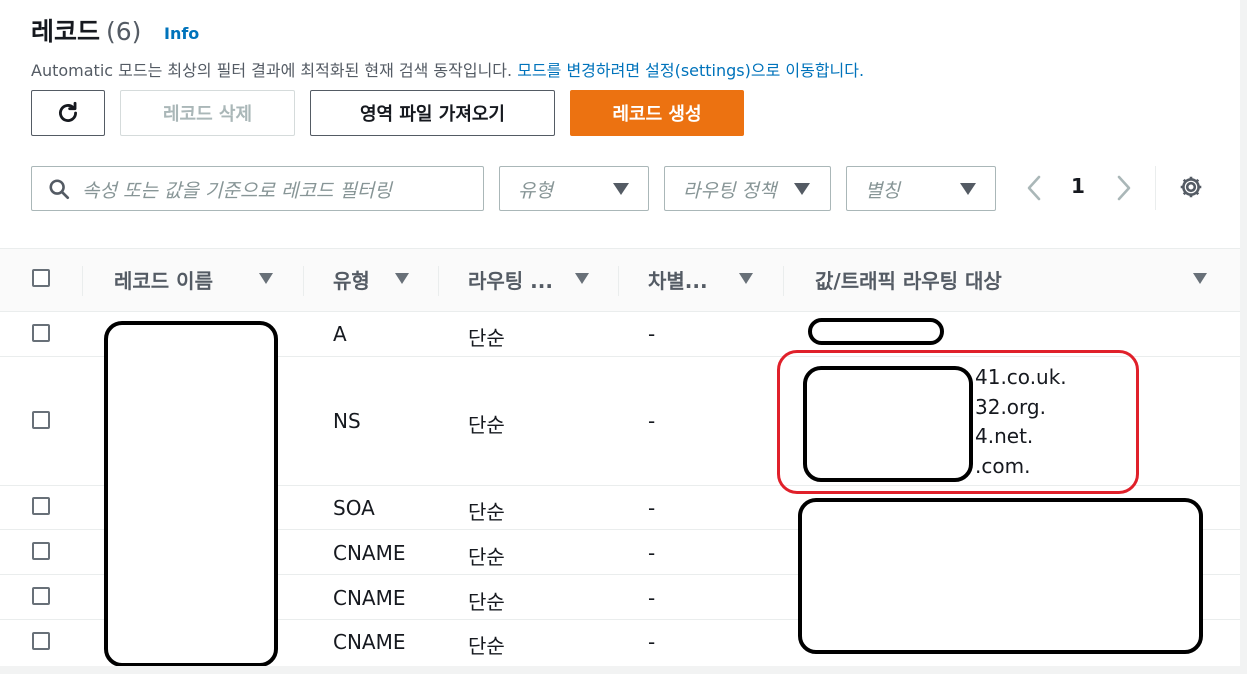 Image resolution: width=1247 pixels, height=674 pixels. What do you see at coordinates (620, 670) in the screenshot?
I see `bottom-edge` at bounding box center [620, 670].